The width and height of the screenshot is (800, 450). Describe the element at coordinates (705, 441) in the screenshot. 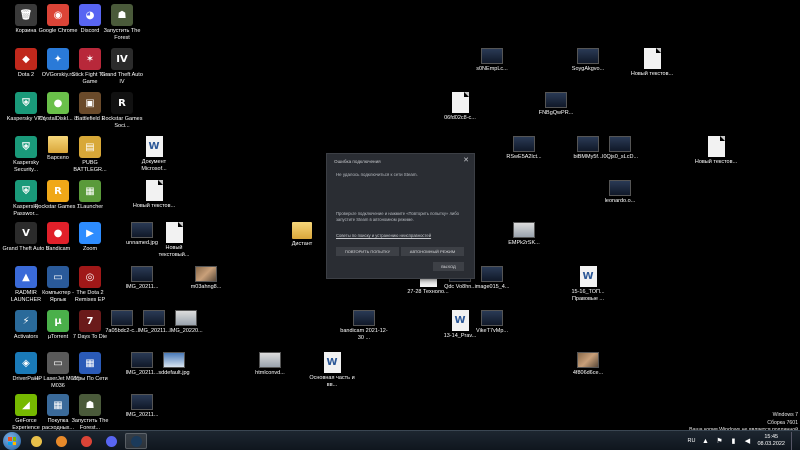

I see `chevron-up-icon: ▲` at that location.